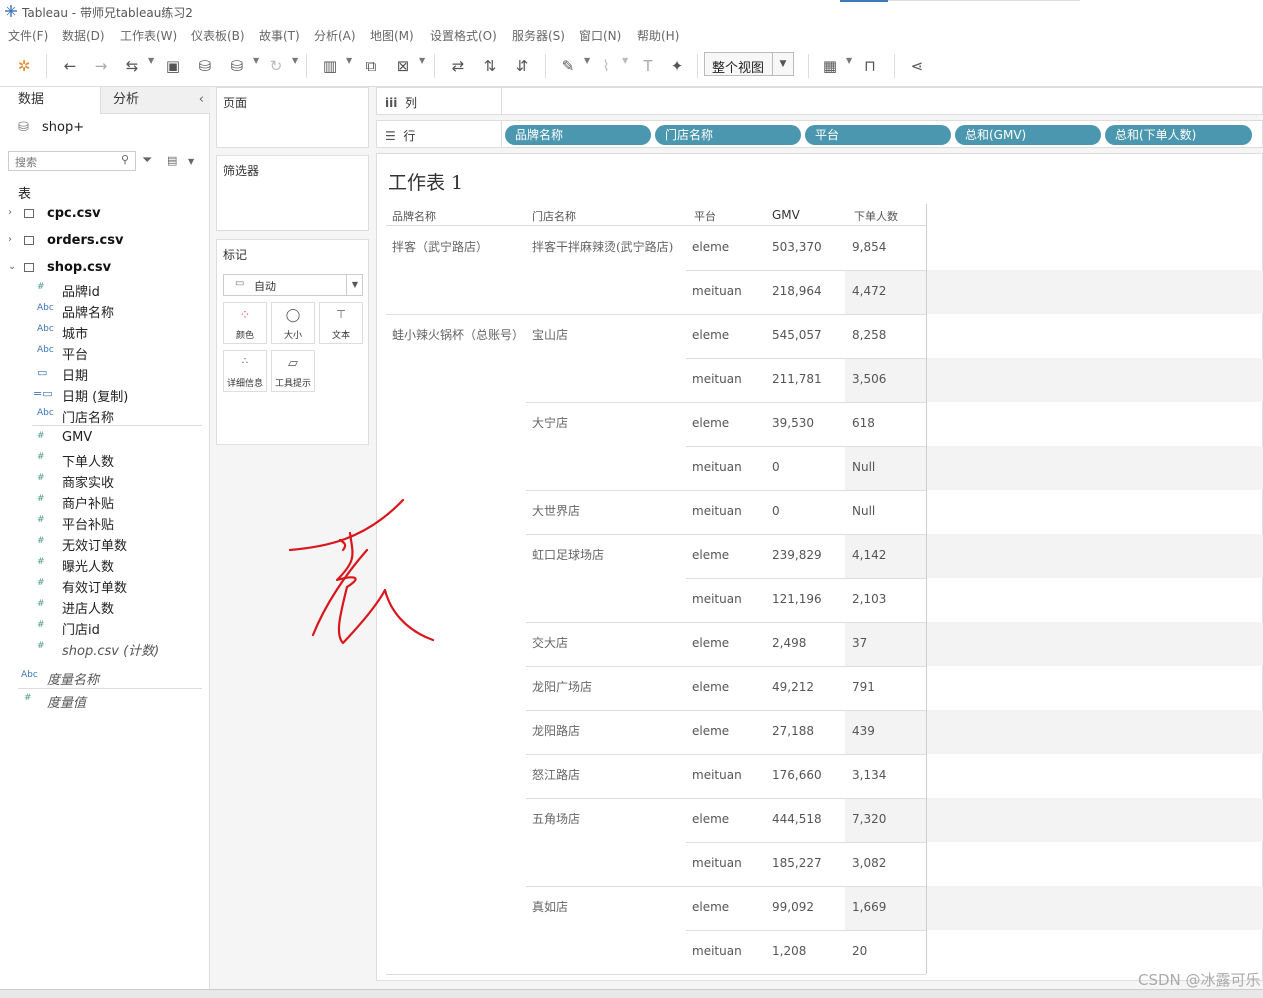  What do you see at coordinates (341, 323) in the screenshot?
I see `text-button: ⊤ 文本` at bounding box center [341, 323].